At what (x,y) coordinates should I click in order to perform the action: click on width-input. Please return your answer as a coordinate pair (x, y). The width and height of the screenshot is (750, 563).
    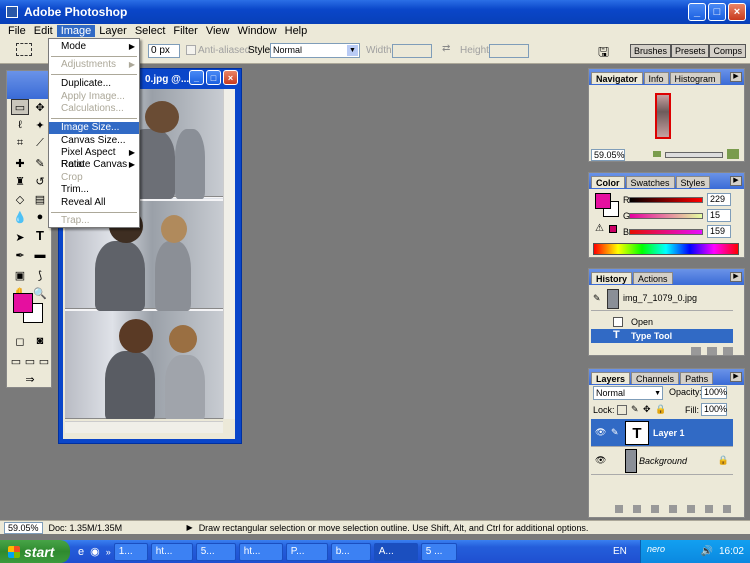
    Looking at the image, I should click on (412, 51).